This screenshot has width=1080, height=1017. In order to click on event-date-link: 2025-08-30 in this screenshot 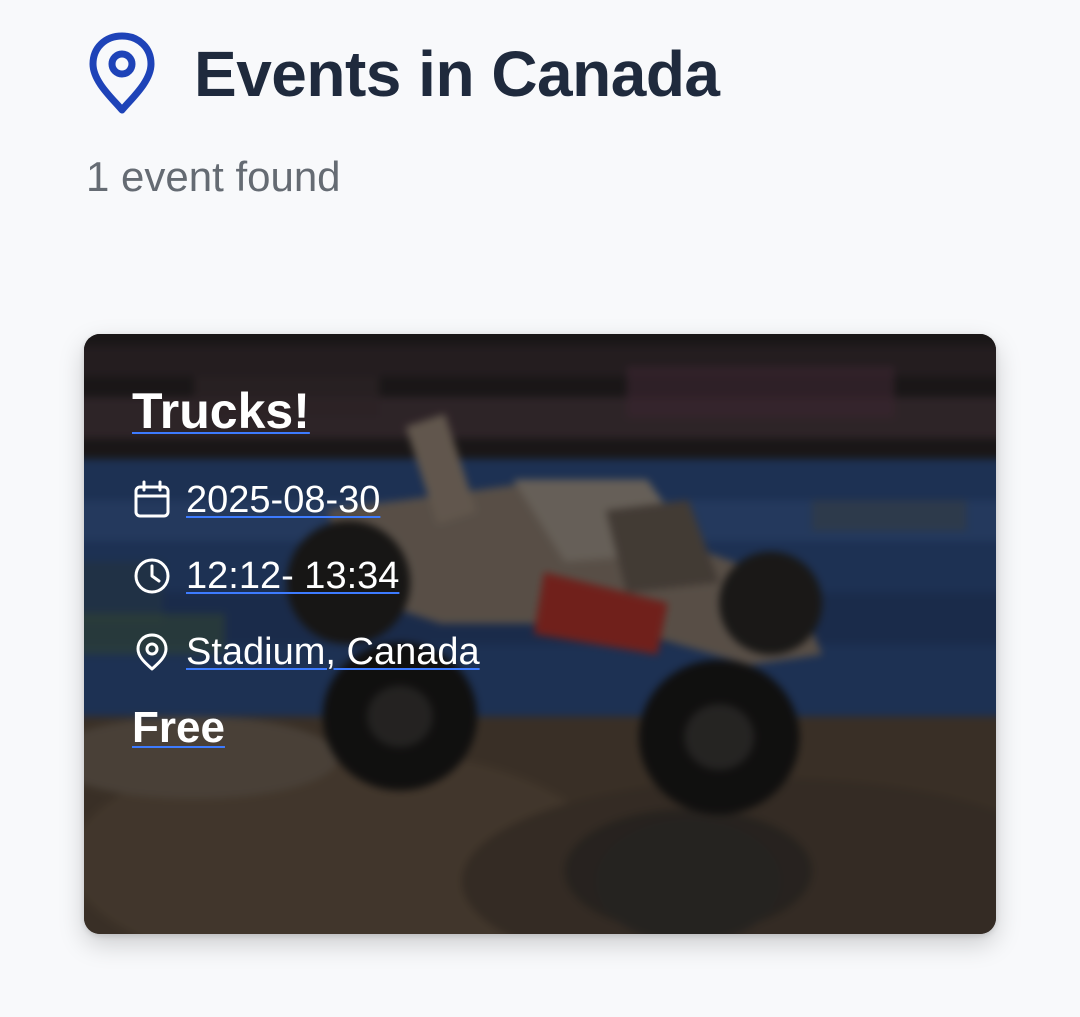, I will do `click(283, 500)`.